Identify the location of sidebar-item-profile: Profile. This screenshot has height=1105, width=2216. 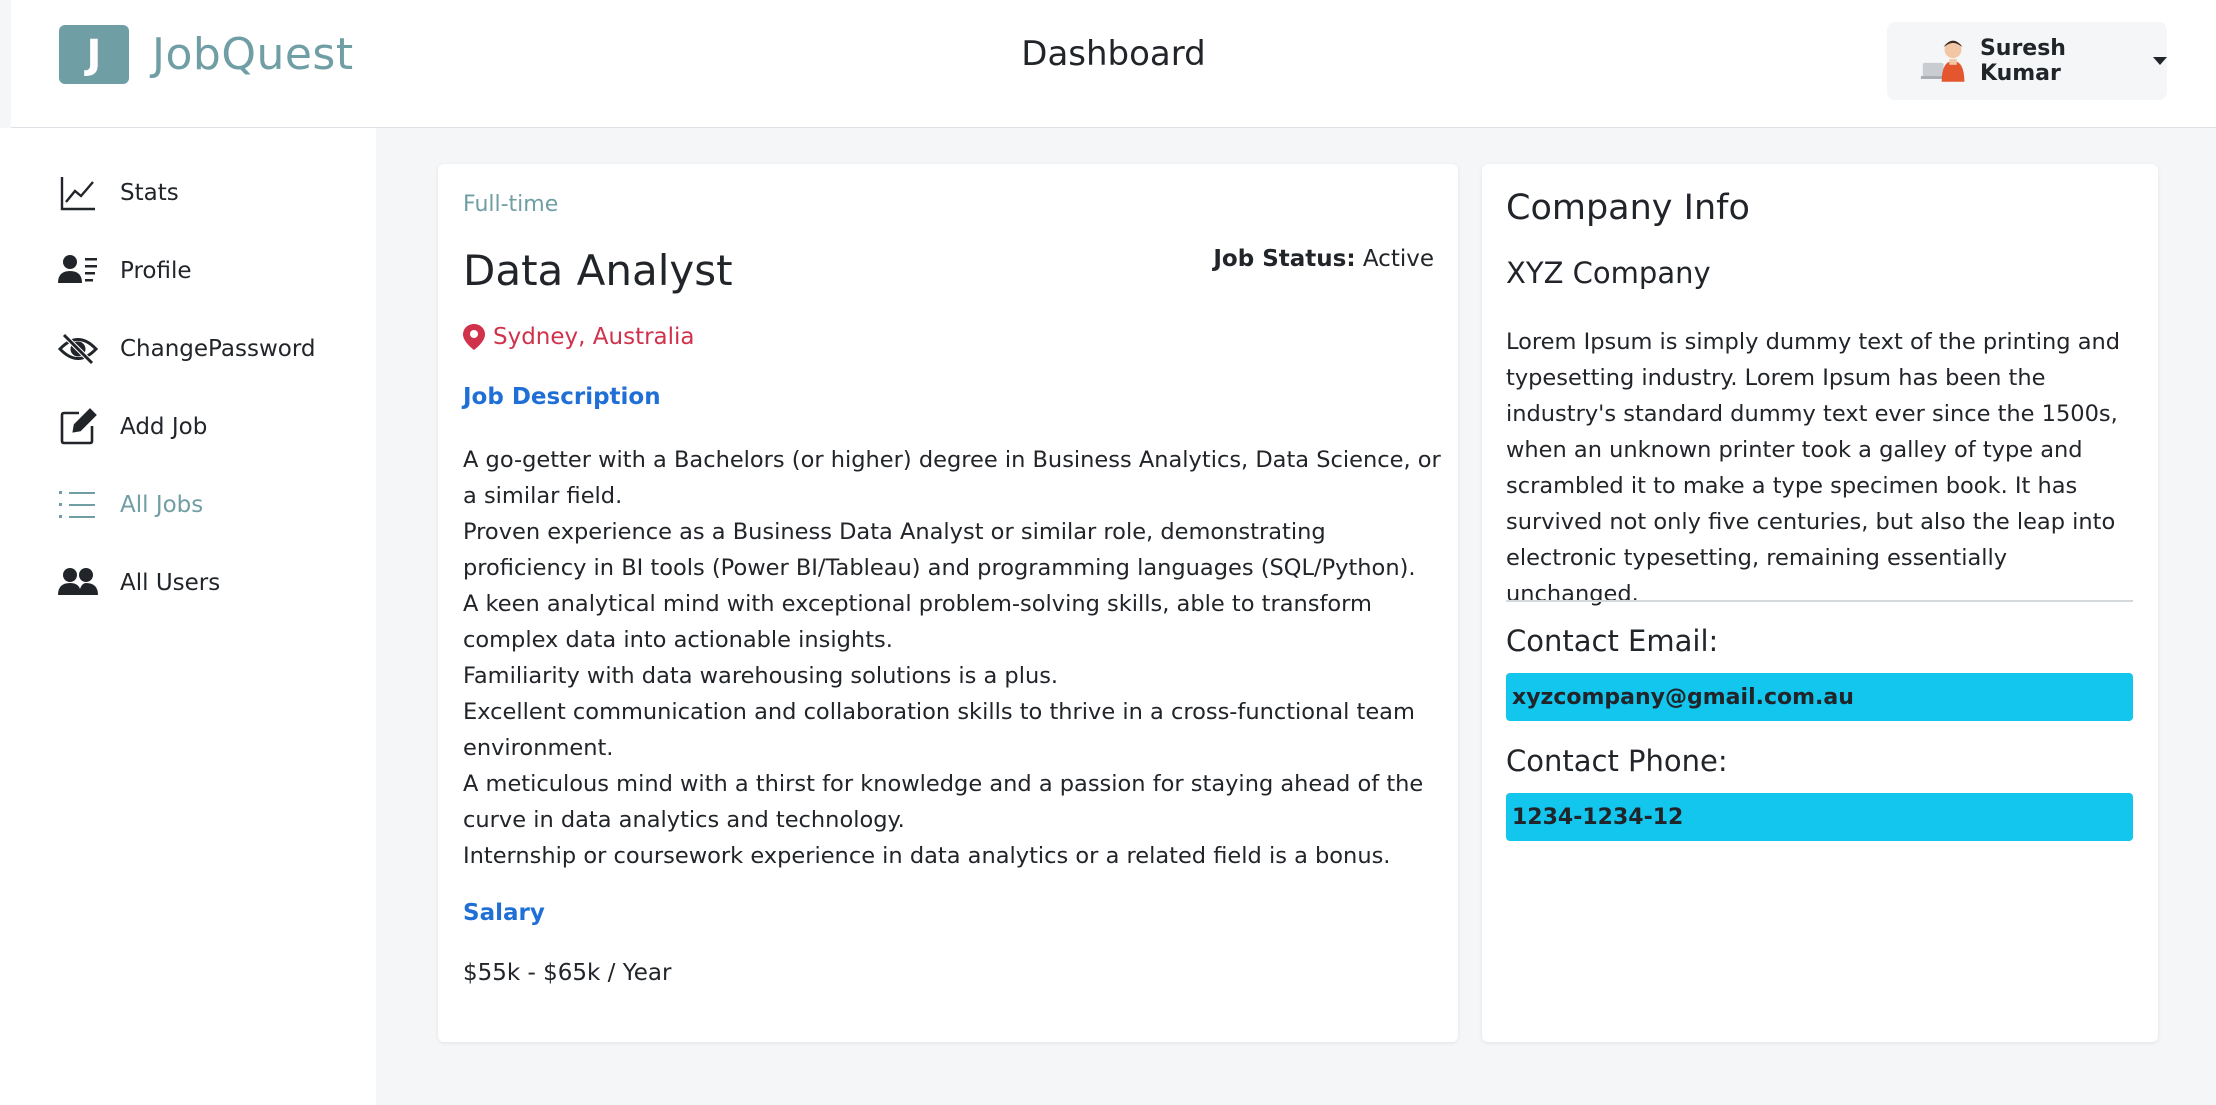
(208, 271).